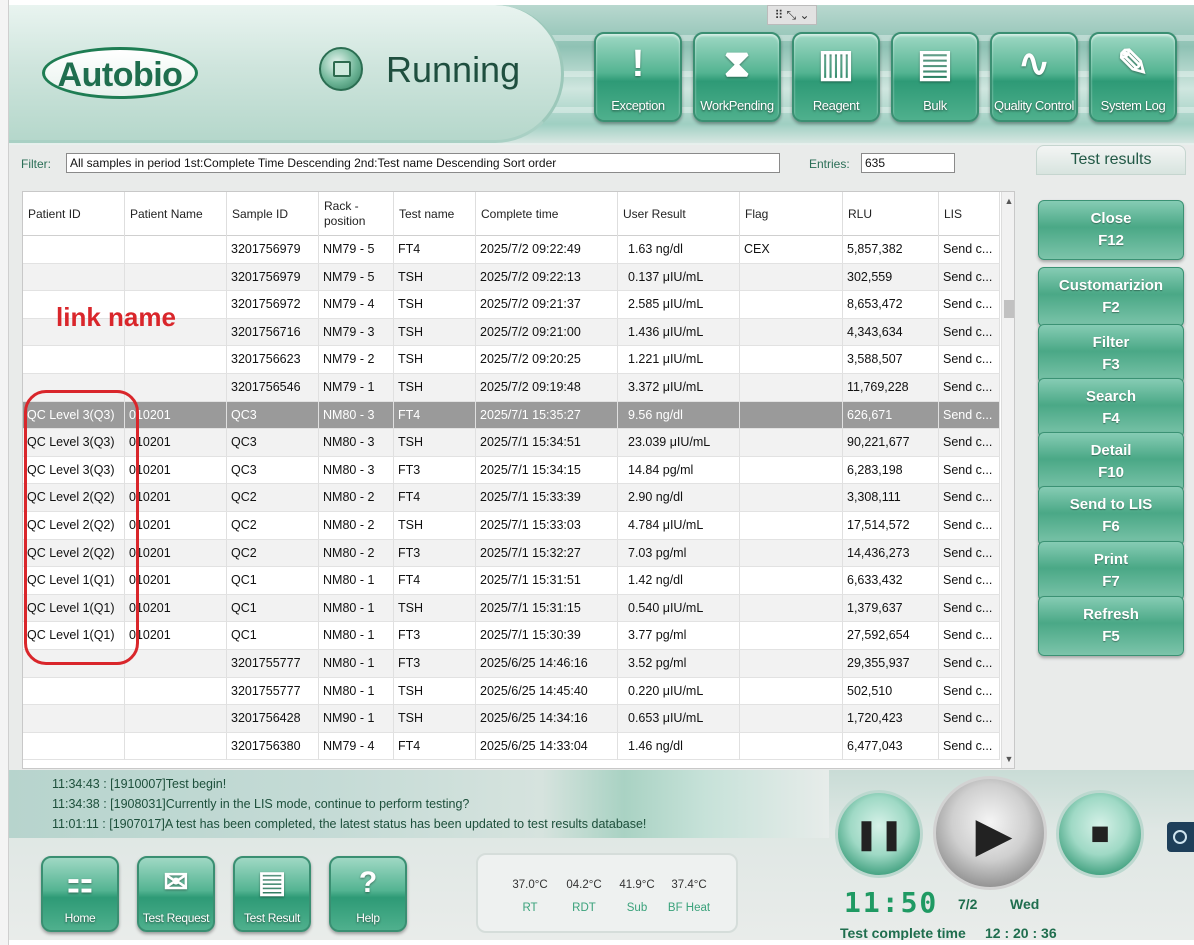 This screenshot has width=1194, height=945. I want to click on scroll-thumb, so click(1009, 309).